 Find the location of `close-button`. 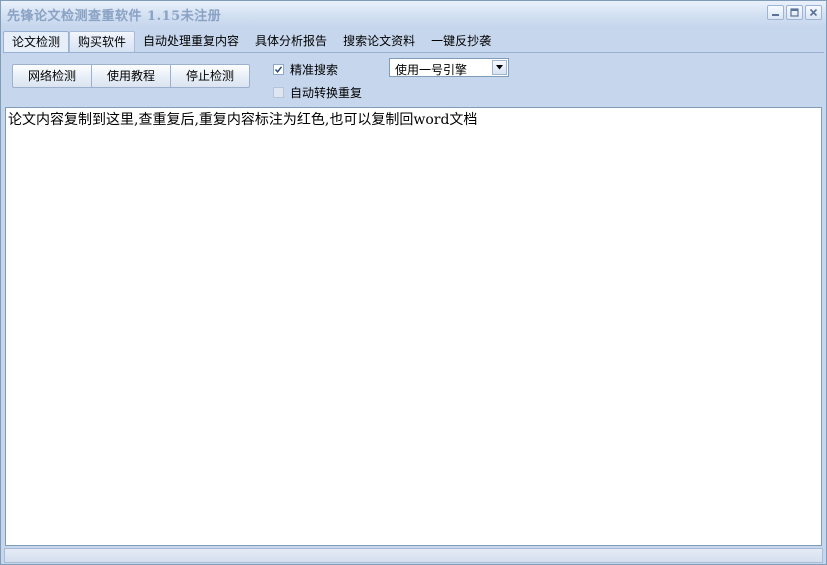

close-button is located at coordinates (813, 12).